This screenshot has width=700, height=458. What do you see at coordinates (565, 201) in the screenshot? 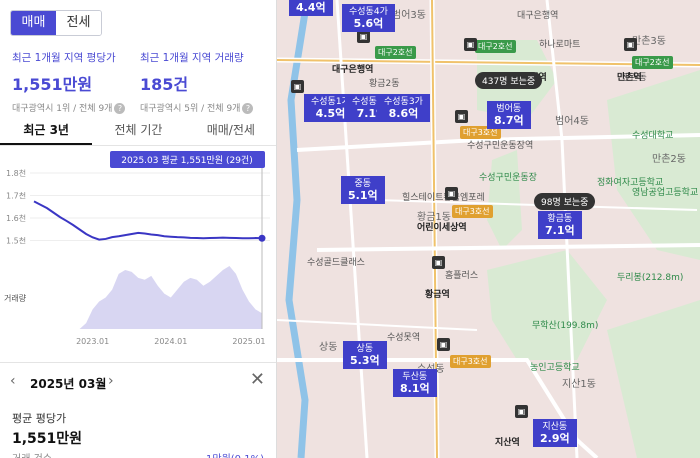
I see `viewers-badge: 98명 보는중` at bounding box center [565, 201].